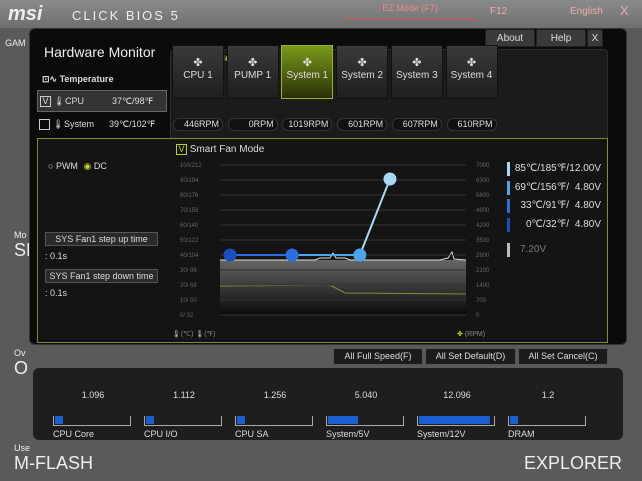 This screenshot has width=642, height=481. Describe the element at coordinates (252, 434) in the screenshot. I see `voltage-label: CPU SA` at that location.